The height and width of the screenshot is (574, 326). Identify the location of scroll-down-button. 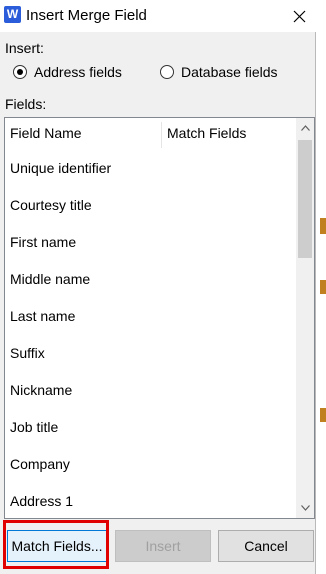
(305, 508).